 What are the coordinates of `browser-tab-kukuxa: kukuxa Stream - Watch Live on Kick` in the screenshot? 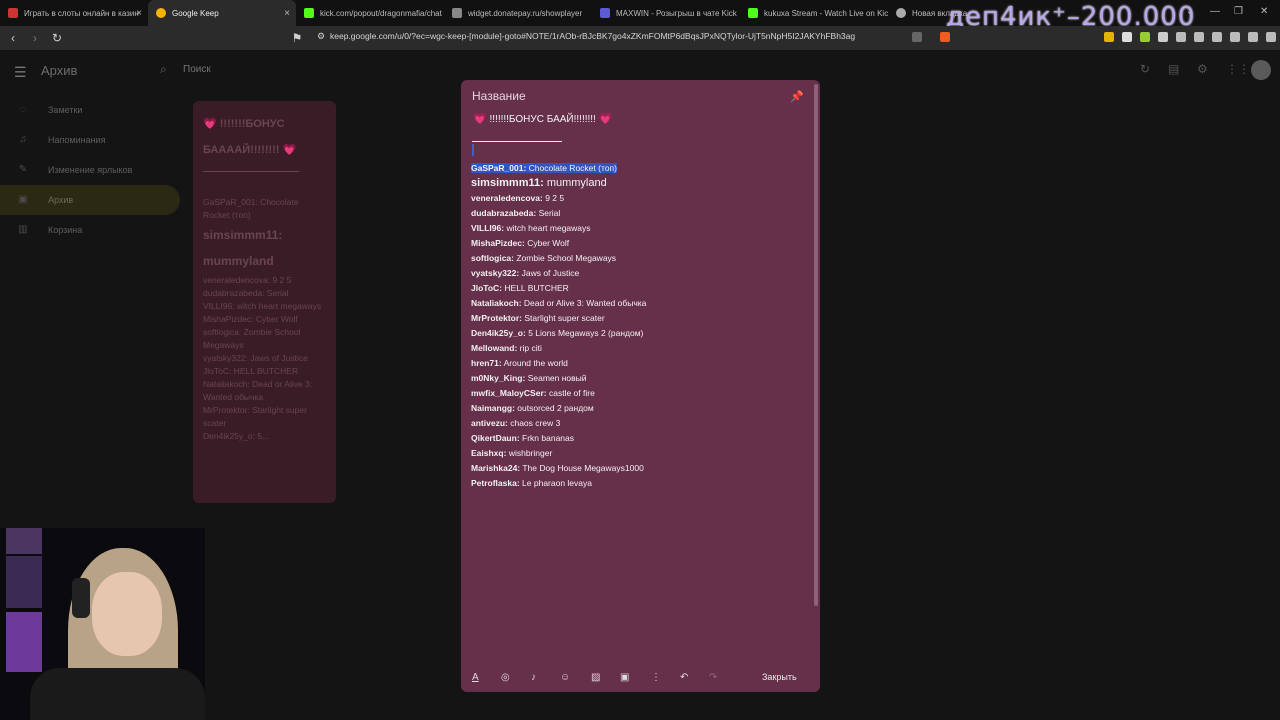 It's located at (814, 13).